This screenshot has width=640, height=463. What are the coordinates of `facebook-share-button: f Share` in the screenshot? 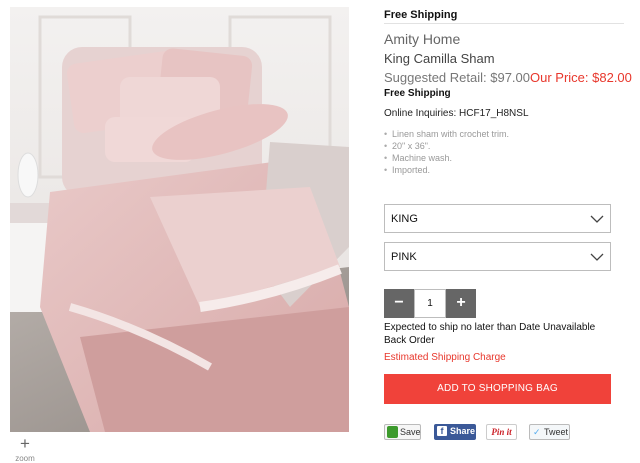 It's located at (455, 432).